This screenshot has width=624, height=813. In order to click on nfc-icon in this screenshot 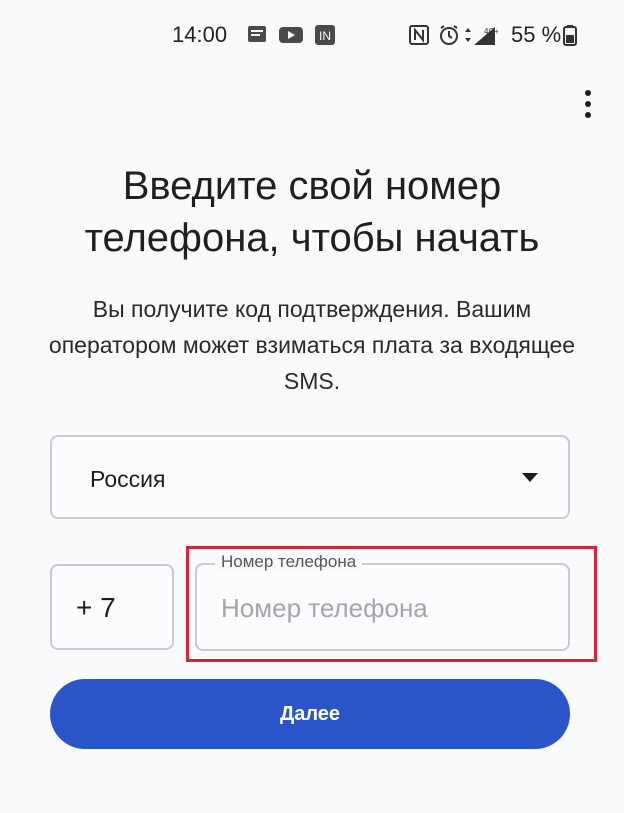, I will do `click(419, 35)`.